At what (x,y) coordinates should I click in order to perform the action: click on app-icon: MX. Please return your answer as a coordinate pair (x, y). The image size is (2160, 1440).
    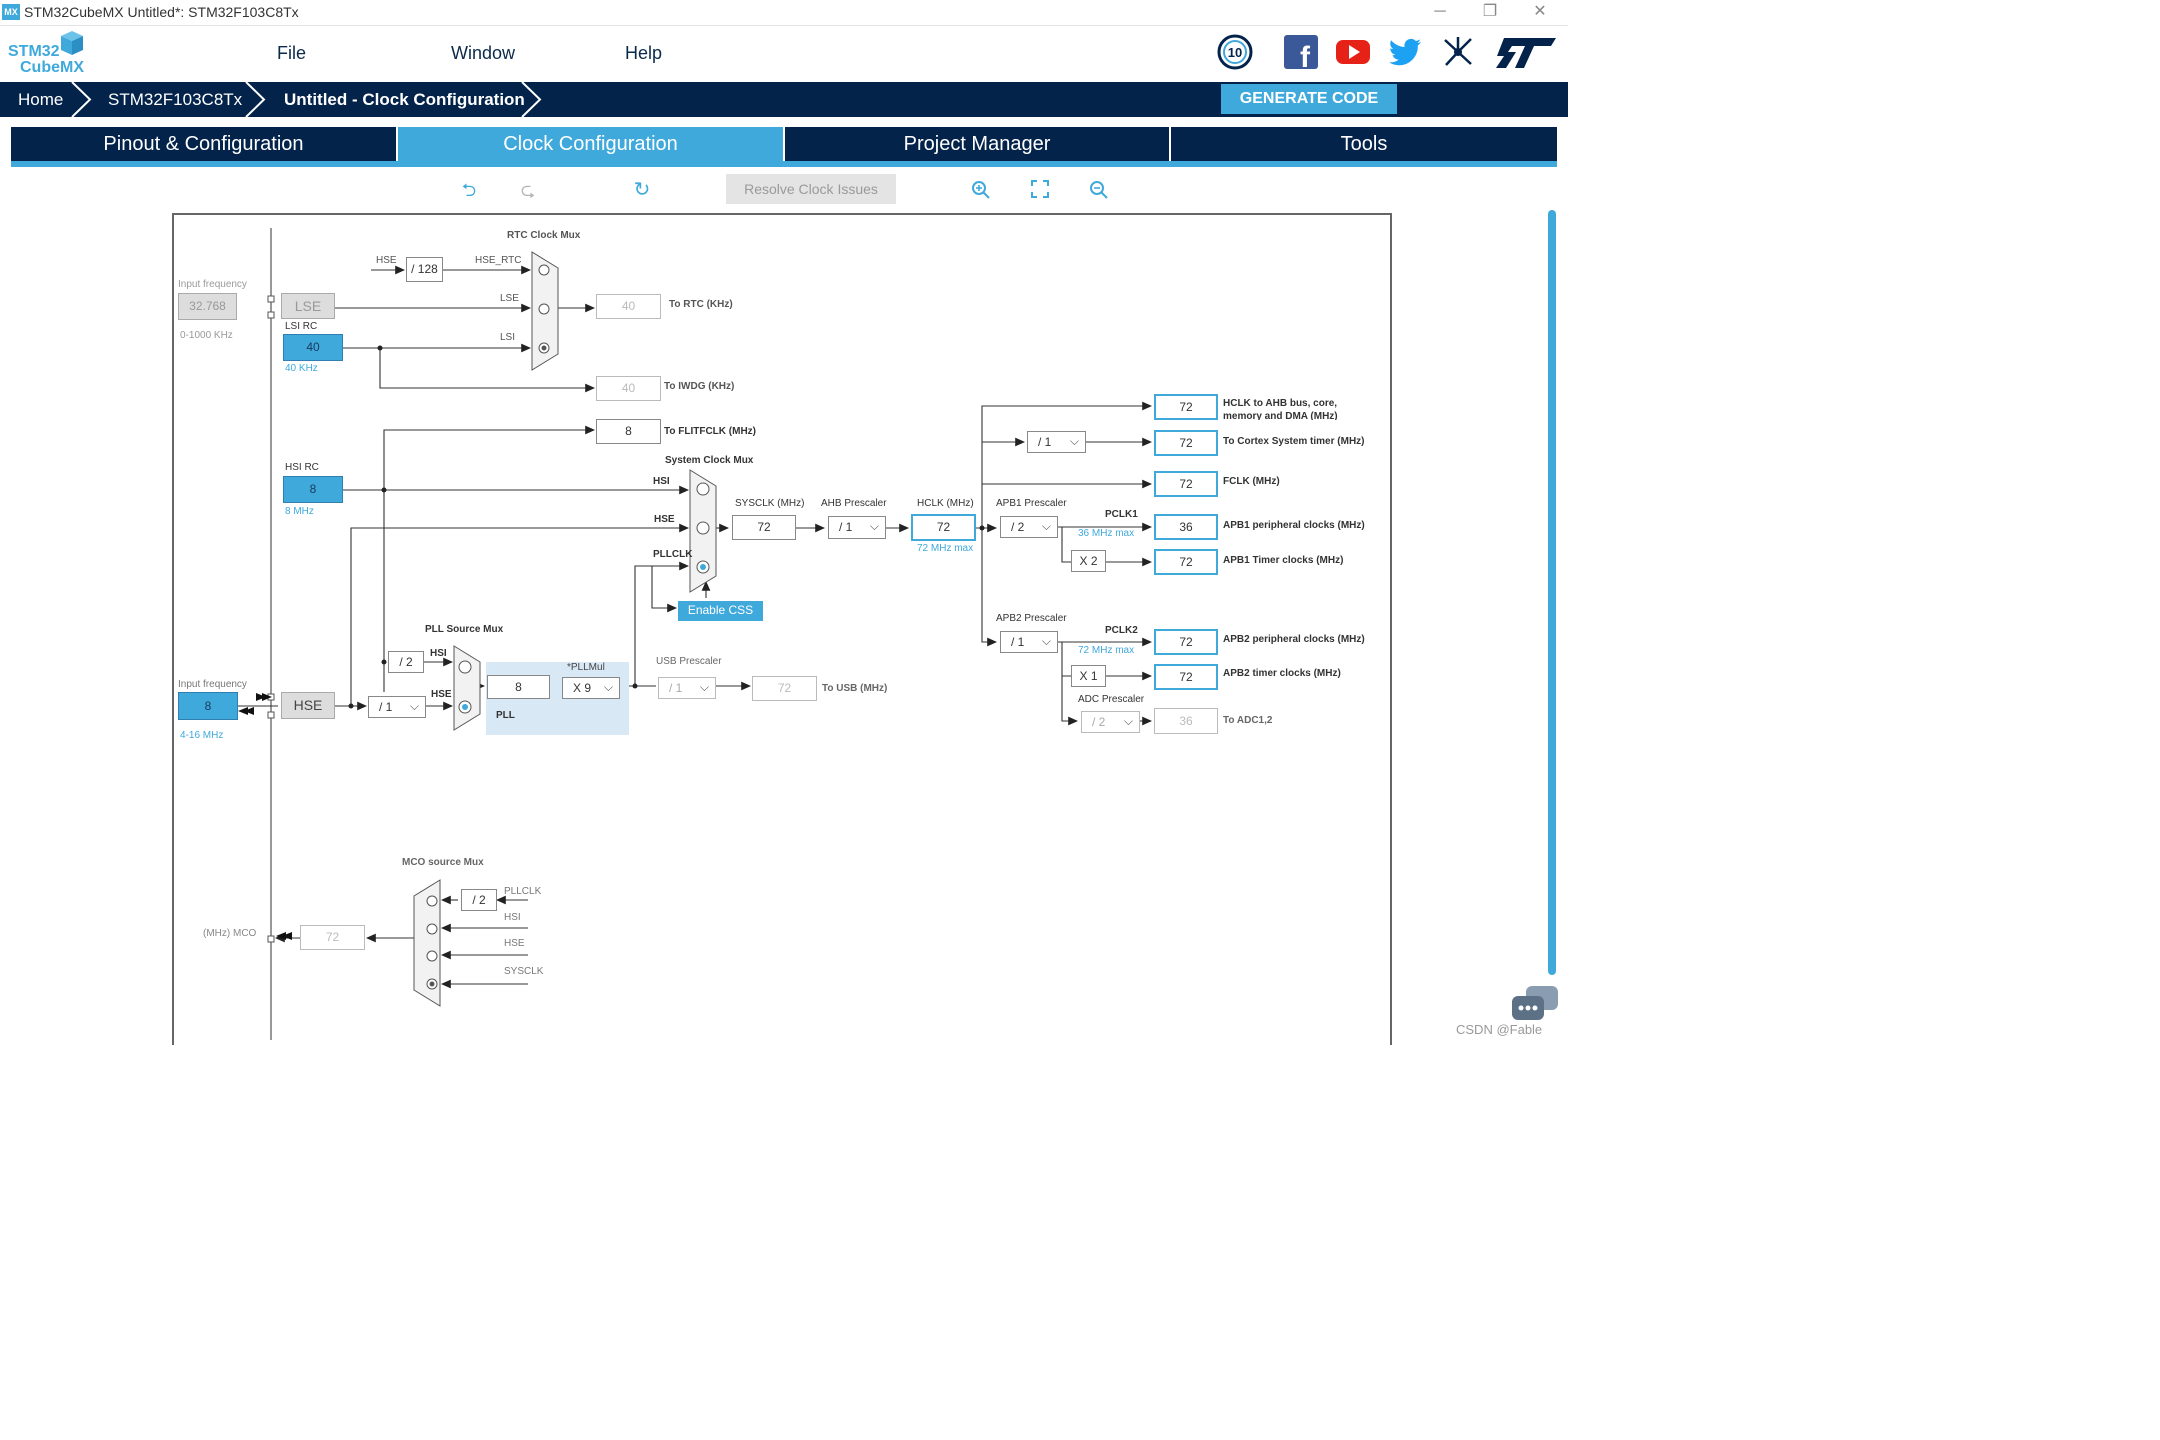
    Looking at the image, I should click on (11, 12).